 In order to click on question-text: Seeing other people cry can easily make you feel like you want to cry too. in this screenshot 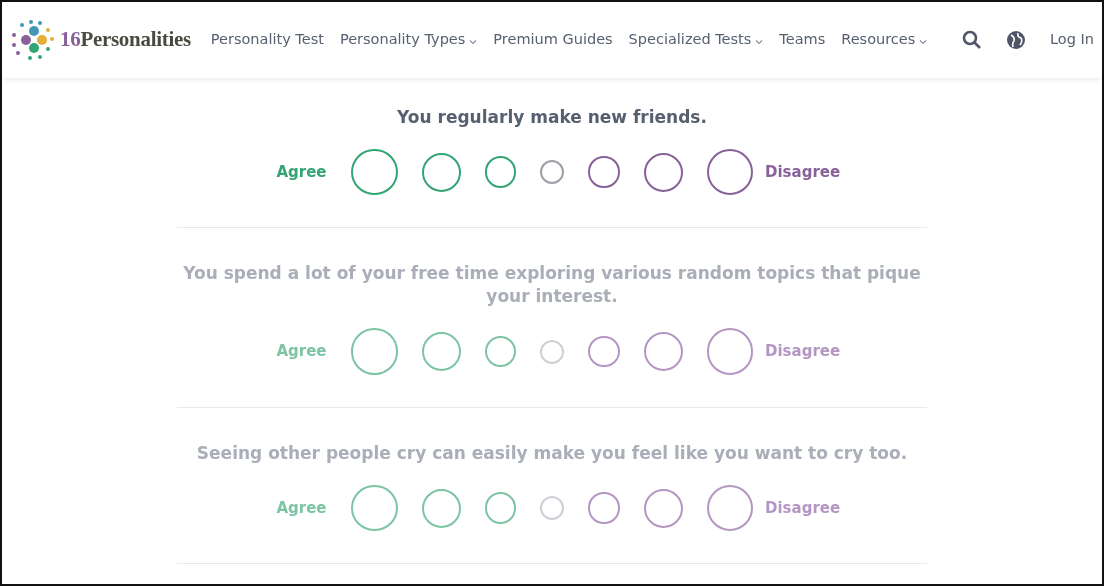, I will do `click(552, 453)`.